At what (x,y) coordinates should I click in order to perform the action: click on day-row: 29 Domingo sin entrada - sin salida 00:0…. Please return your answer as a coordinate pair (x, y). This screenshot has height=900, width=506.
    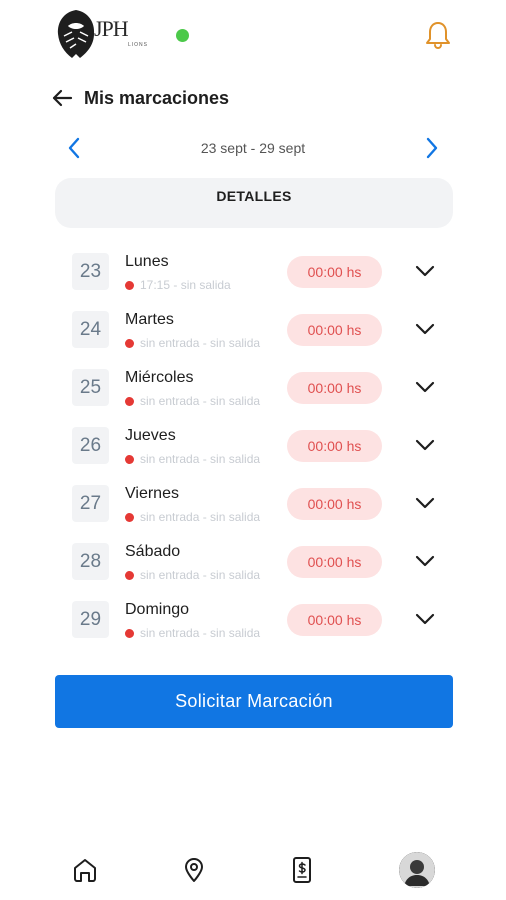
    Looking at the image, I should click on (259, 619).